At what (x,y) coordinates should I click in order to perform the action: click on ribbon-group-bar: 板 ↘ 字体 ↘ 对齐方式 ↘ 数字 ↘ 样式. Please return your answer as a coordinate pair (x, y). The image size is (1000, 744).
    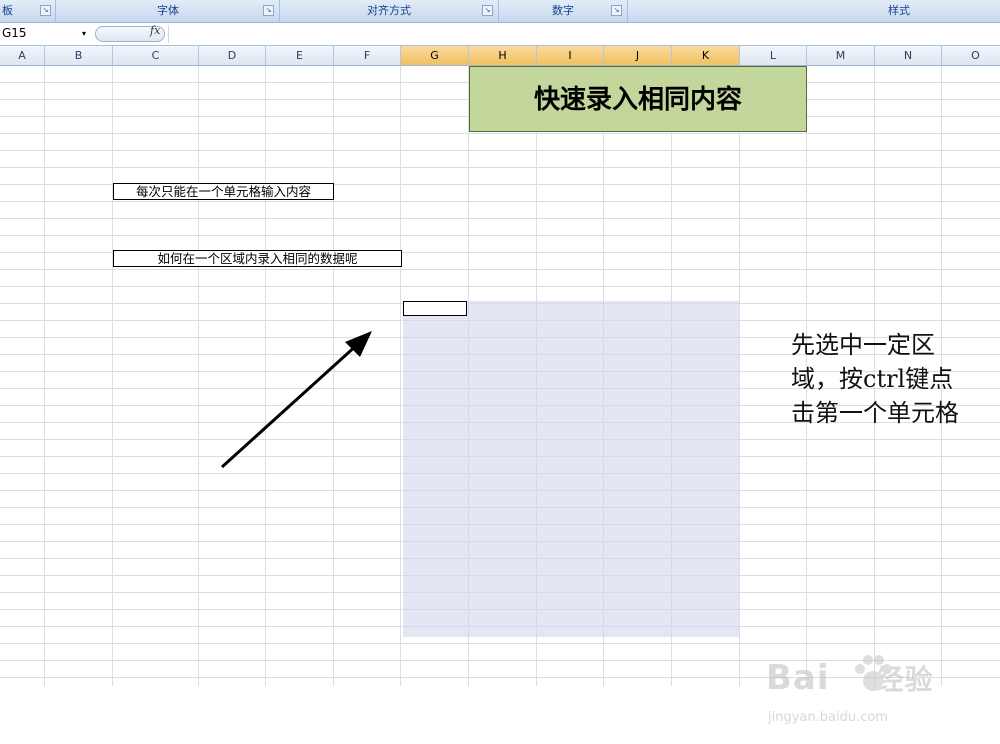
    Looking at the image, I should click on (500, 11).